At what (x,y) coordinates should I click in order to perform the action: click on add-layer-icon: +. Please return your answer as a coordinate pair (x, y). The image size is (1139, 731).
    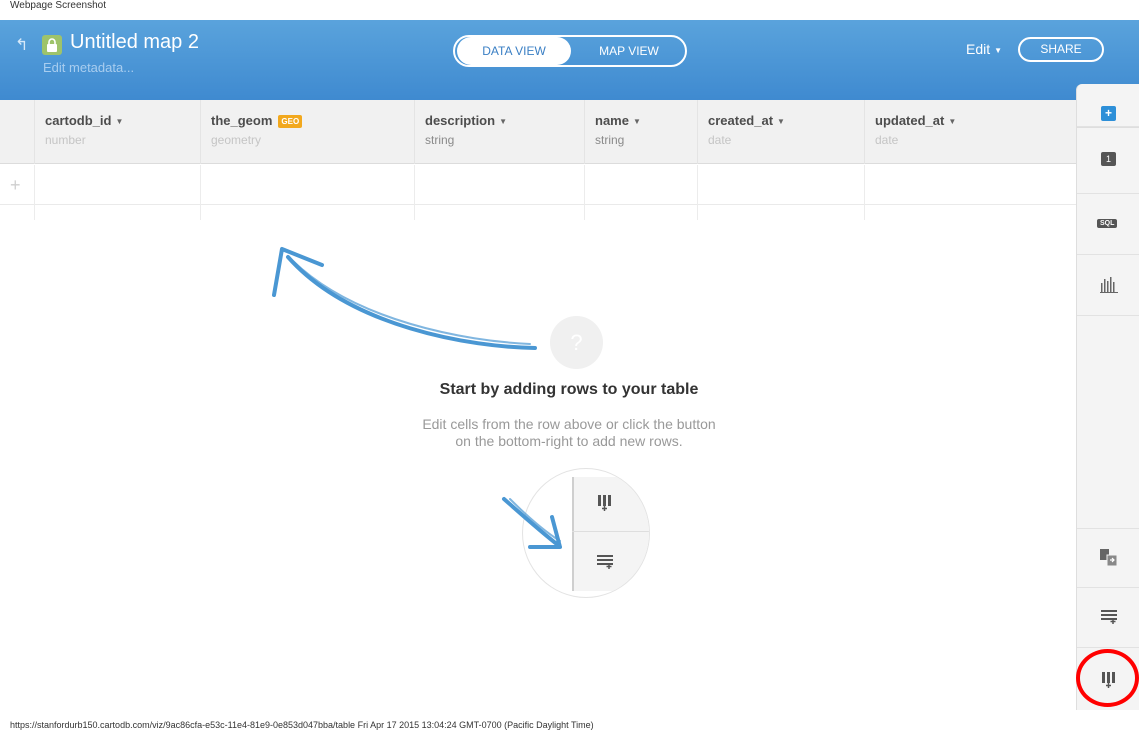
    Looking at the image, I should click on (1108, 113).